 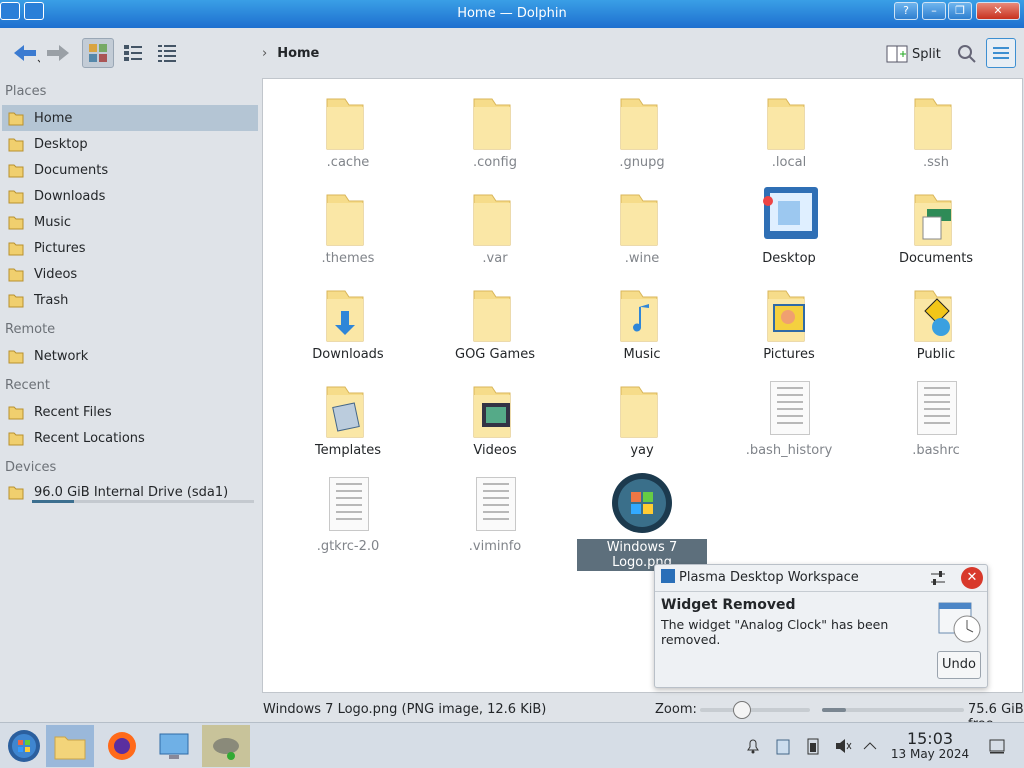 I want to click on file-item: .bash_history, so click(x=789, y=416).